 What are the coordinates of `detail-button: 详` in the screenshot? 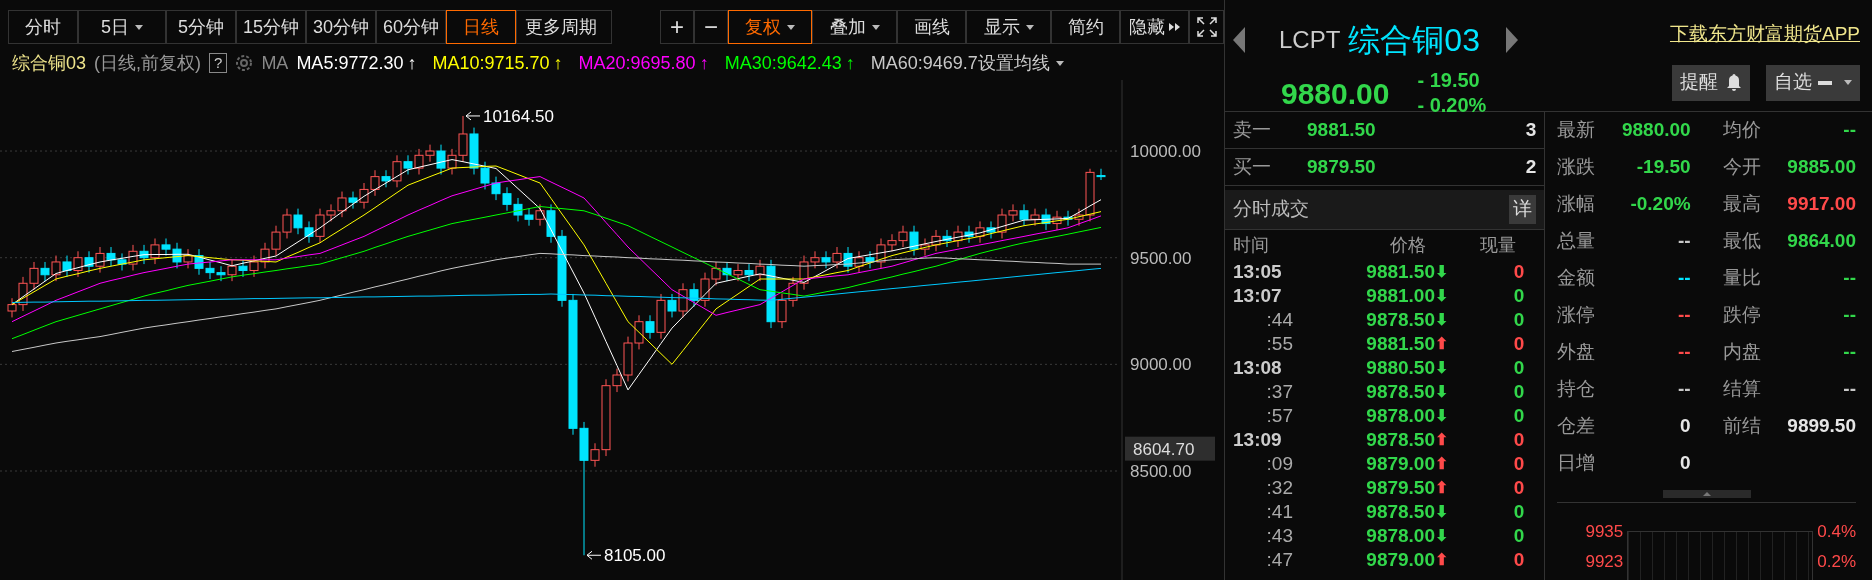 It's located at (1523, 209).